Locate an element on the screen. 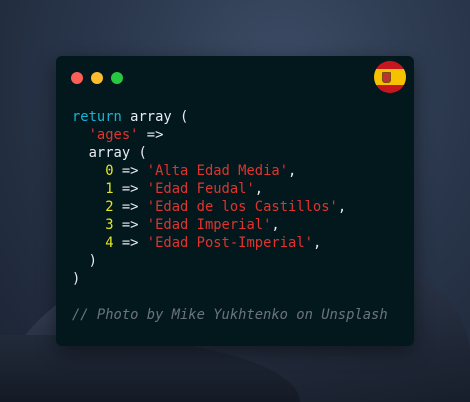  code-line: 2 => 'Edad de los Castillos', is located at coordinates (226, 207).